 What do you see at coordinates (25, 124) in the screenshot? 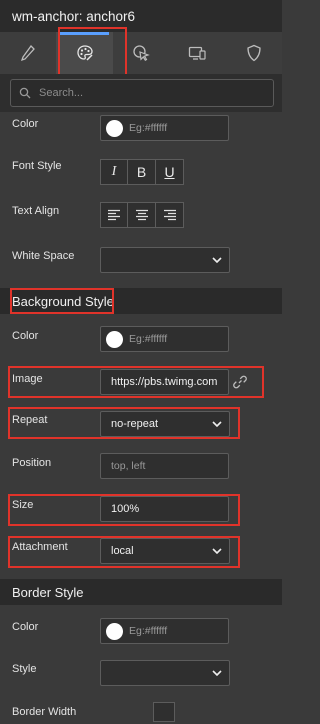
I see `text-color-label: Color` at bounding box center [25, 124].